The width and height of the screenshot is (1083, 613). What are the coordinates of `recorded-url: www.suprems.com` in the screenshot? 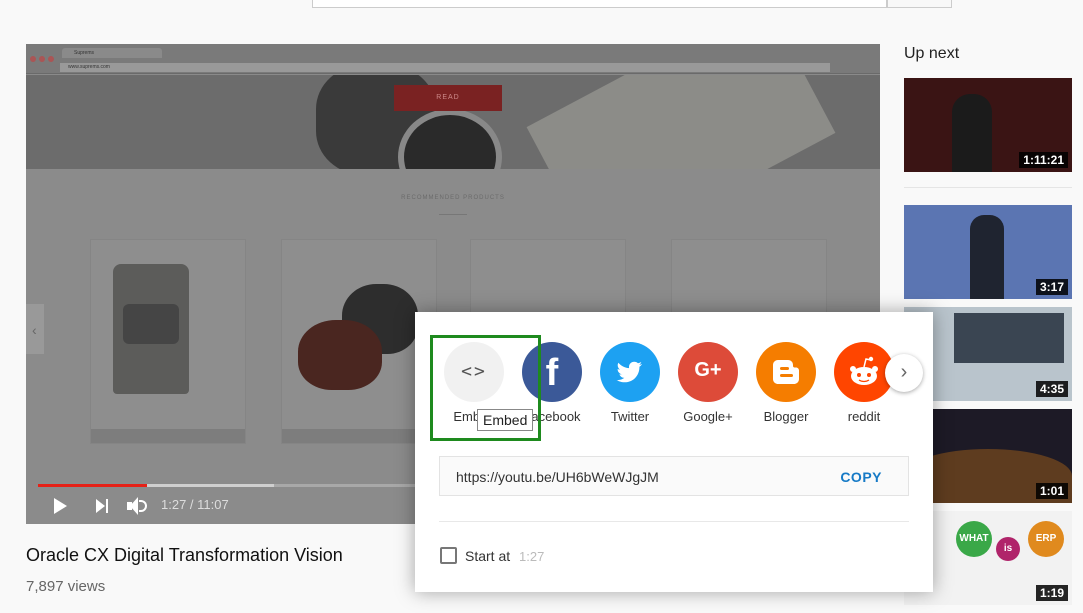 It's located at (445, 67).